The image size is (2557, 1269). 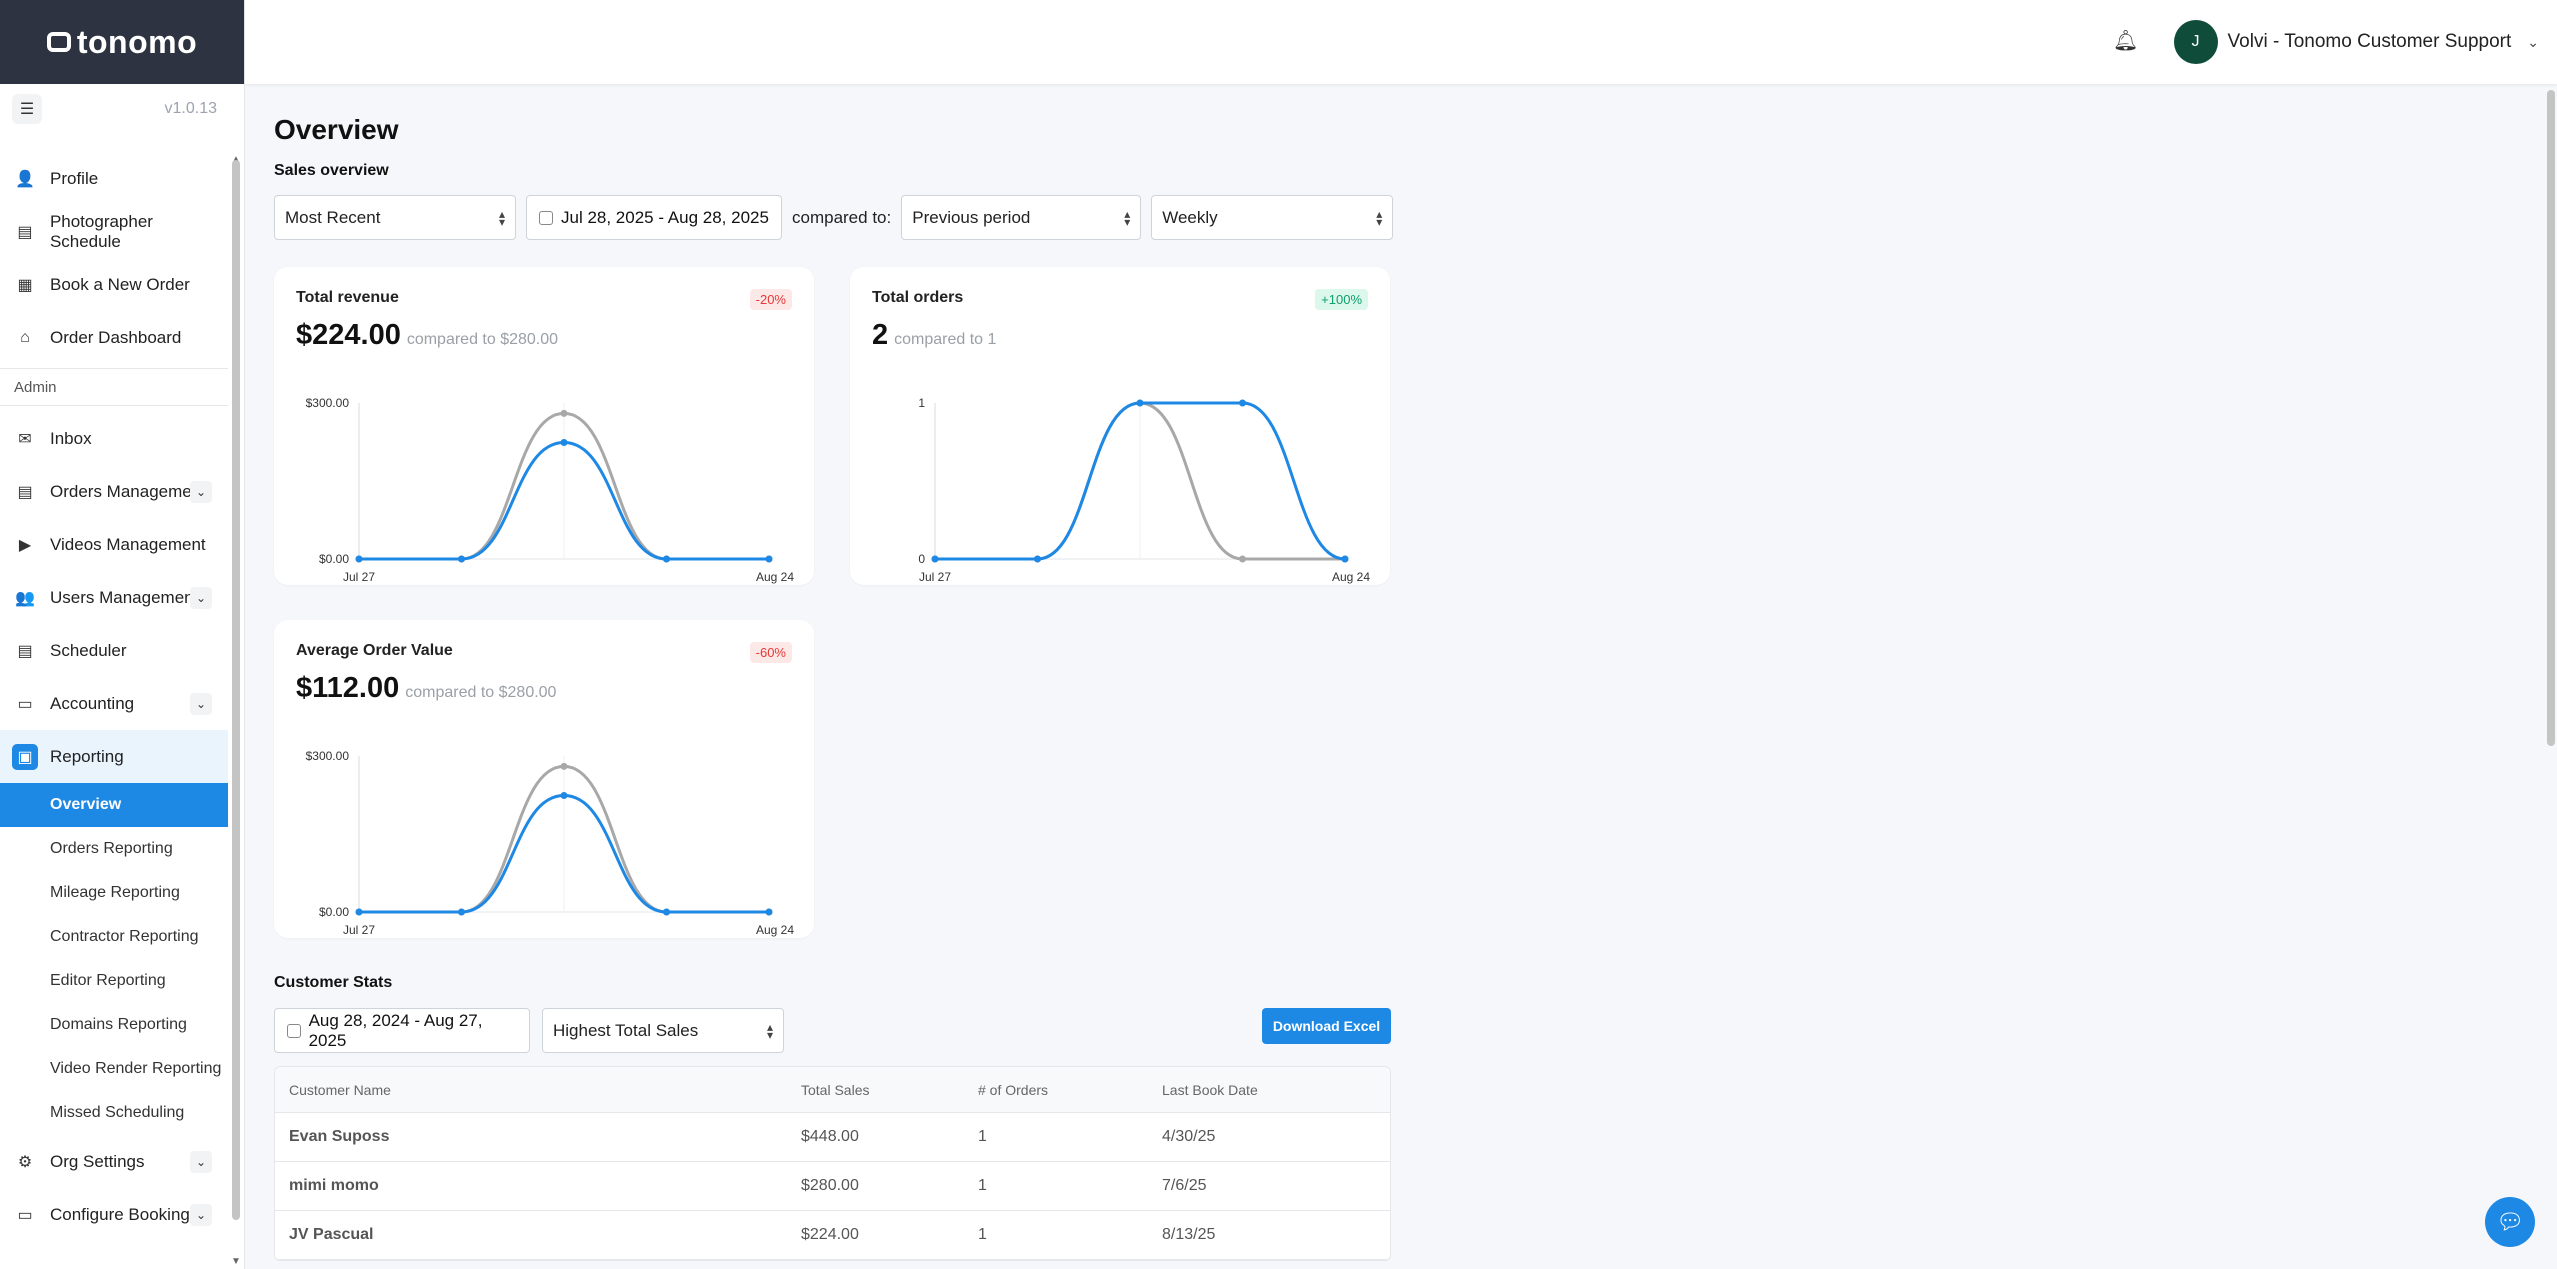 I want to click on sidebar-item-configure-booking: ▭ Configure Booking ⌄, so click(x=114, y=1214).